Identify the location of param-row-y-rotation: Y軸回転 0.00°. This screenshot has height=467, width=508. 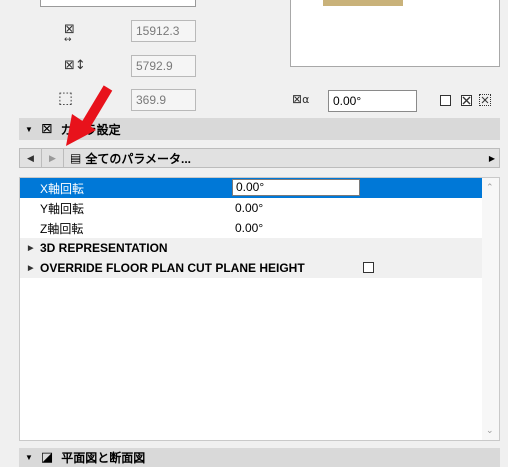
(251, 208).